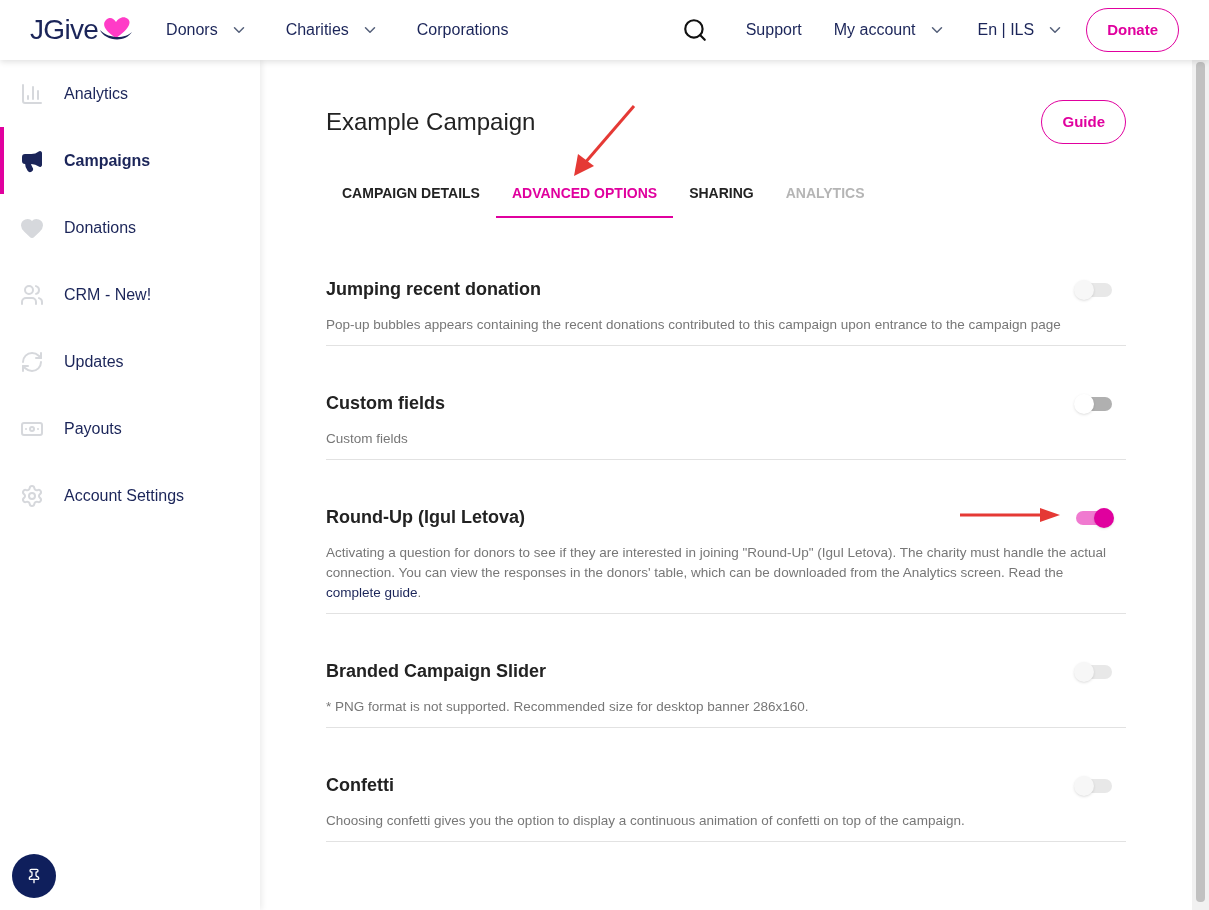  What do you see at coordinates (130, 227) in the screenshot?
I see `sidebar-item: Donations` at bounding box center [130, 227].